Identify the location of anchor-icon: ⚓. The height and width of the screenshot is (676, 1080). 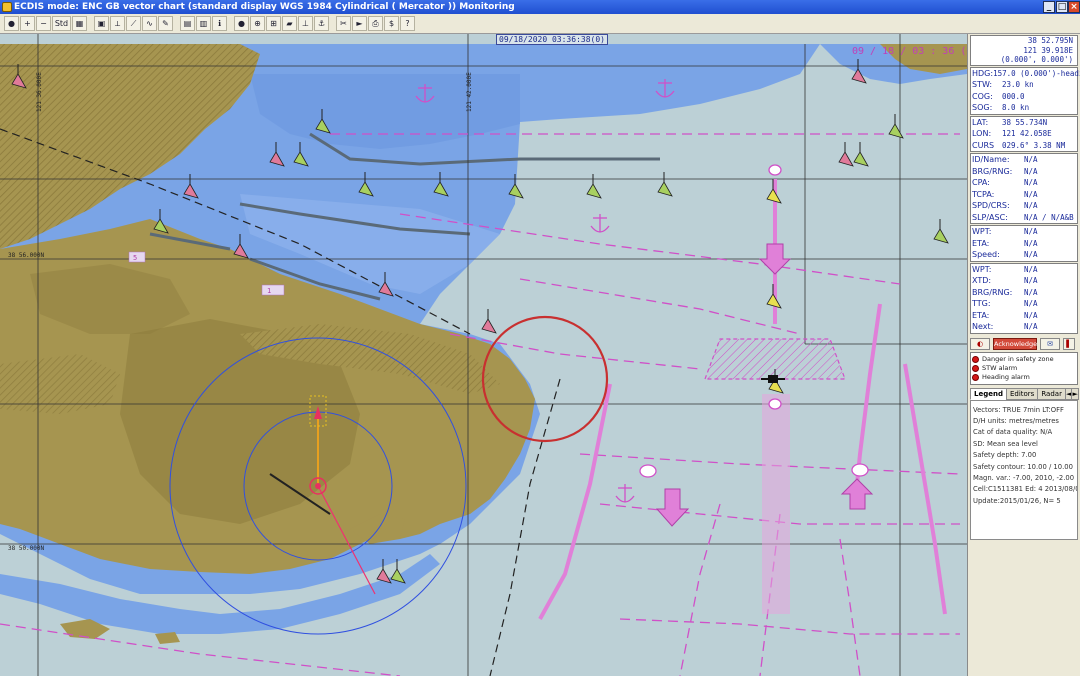
(321, 23).